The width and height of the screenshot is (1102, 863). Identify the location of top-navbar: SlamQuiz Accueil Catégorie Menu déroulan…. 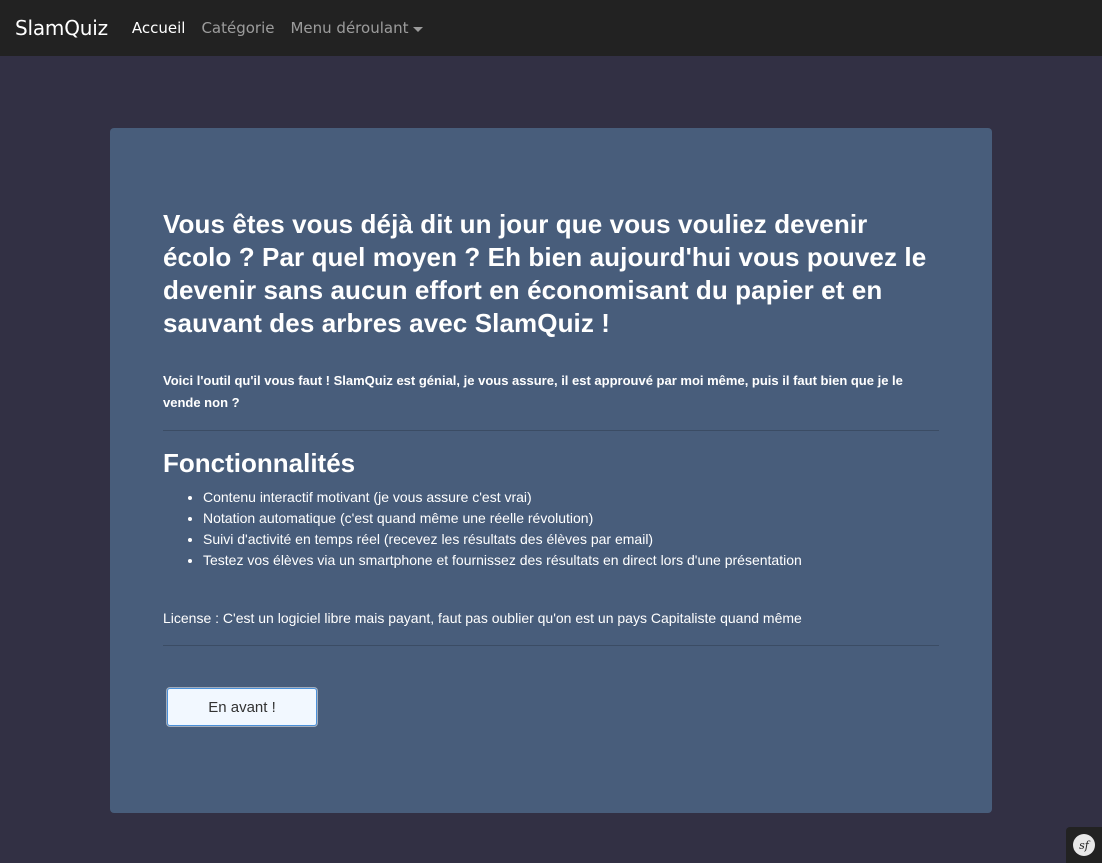
(551, 28).